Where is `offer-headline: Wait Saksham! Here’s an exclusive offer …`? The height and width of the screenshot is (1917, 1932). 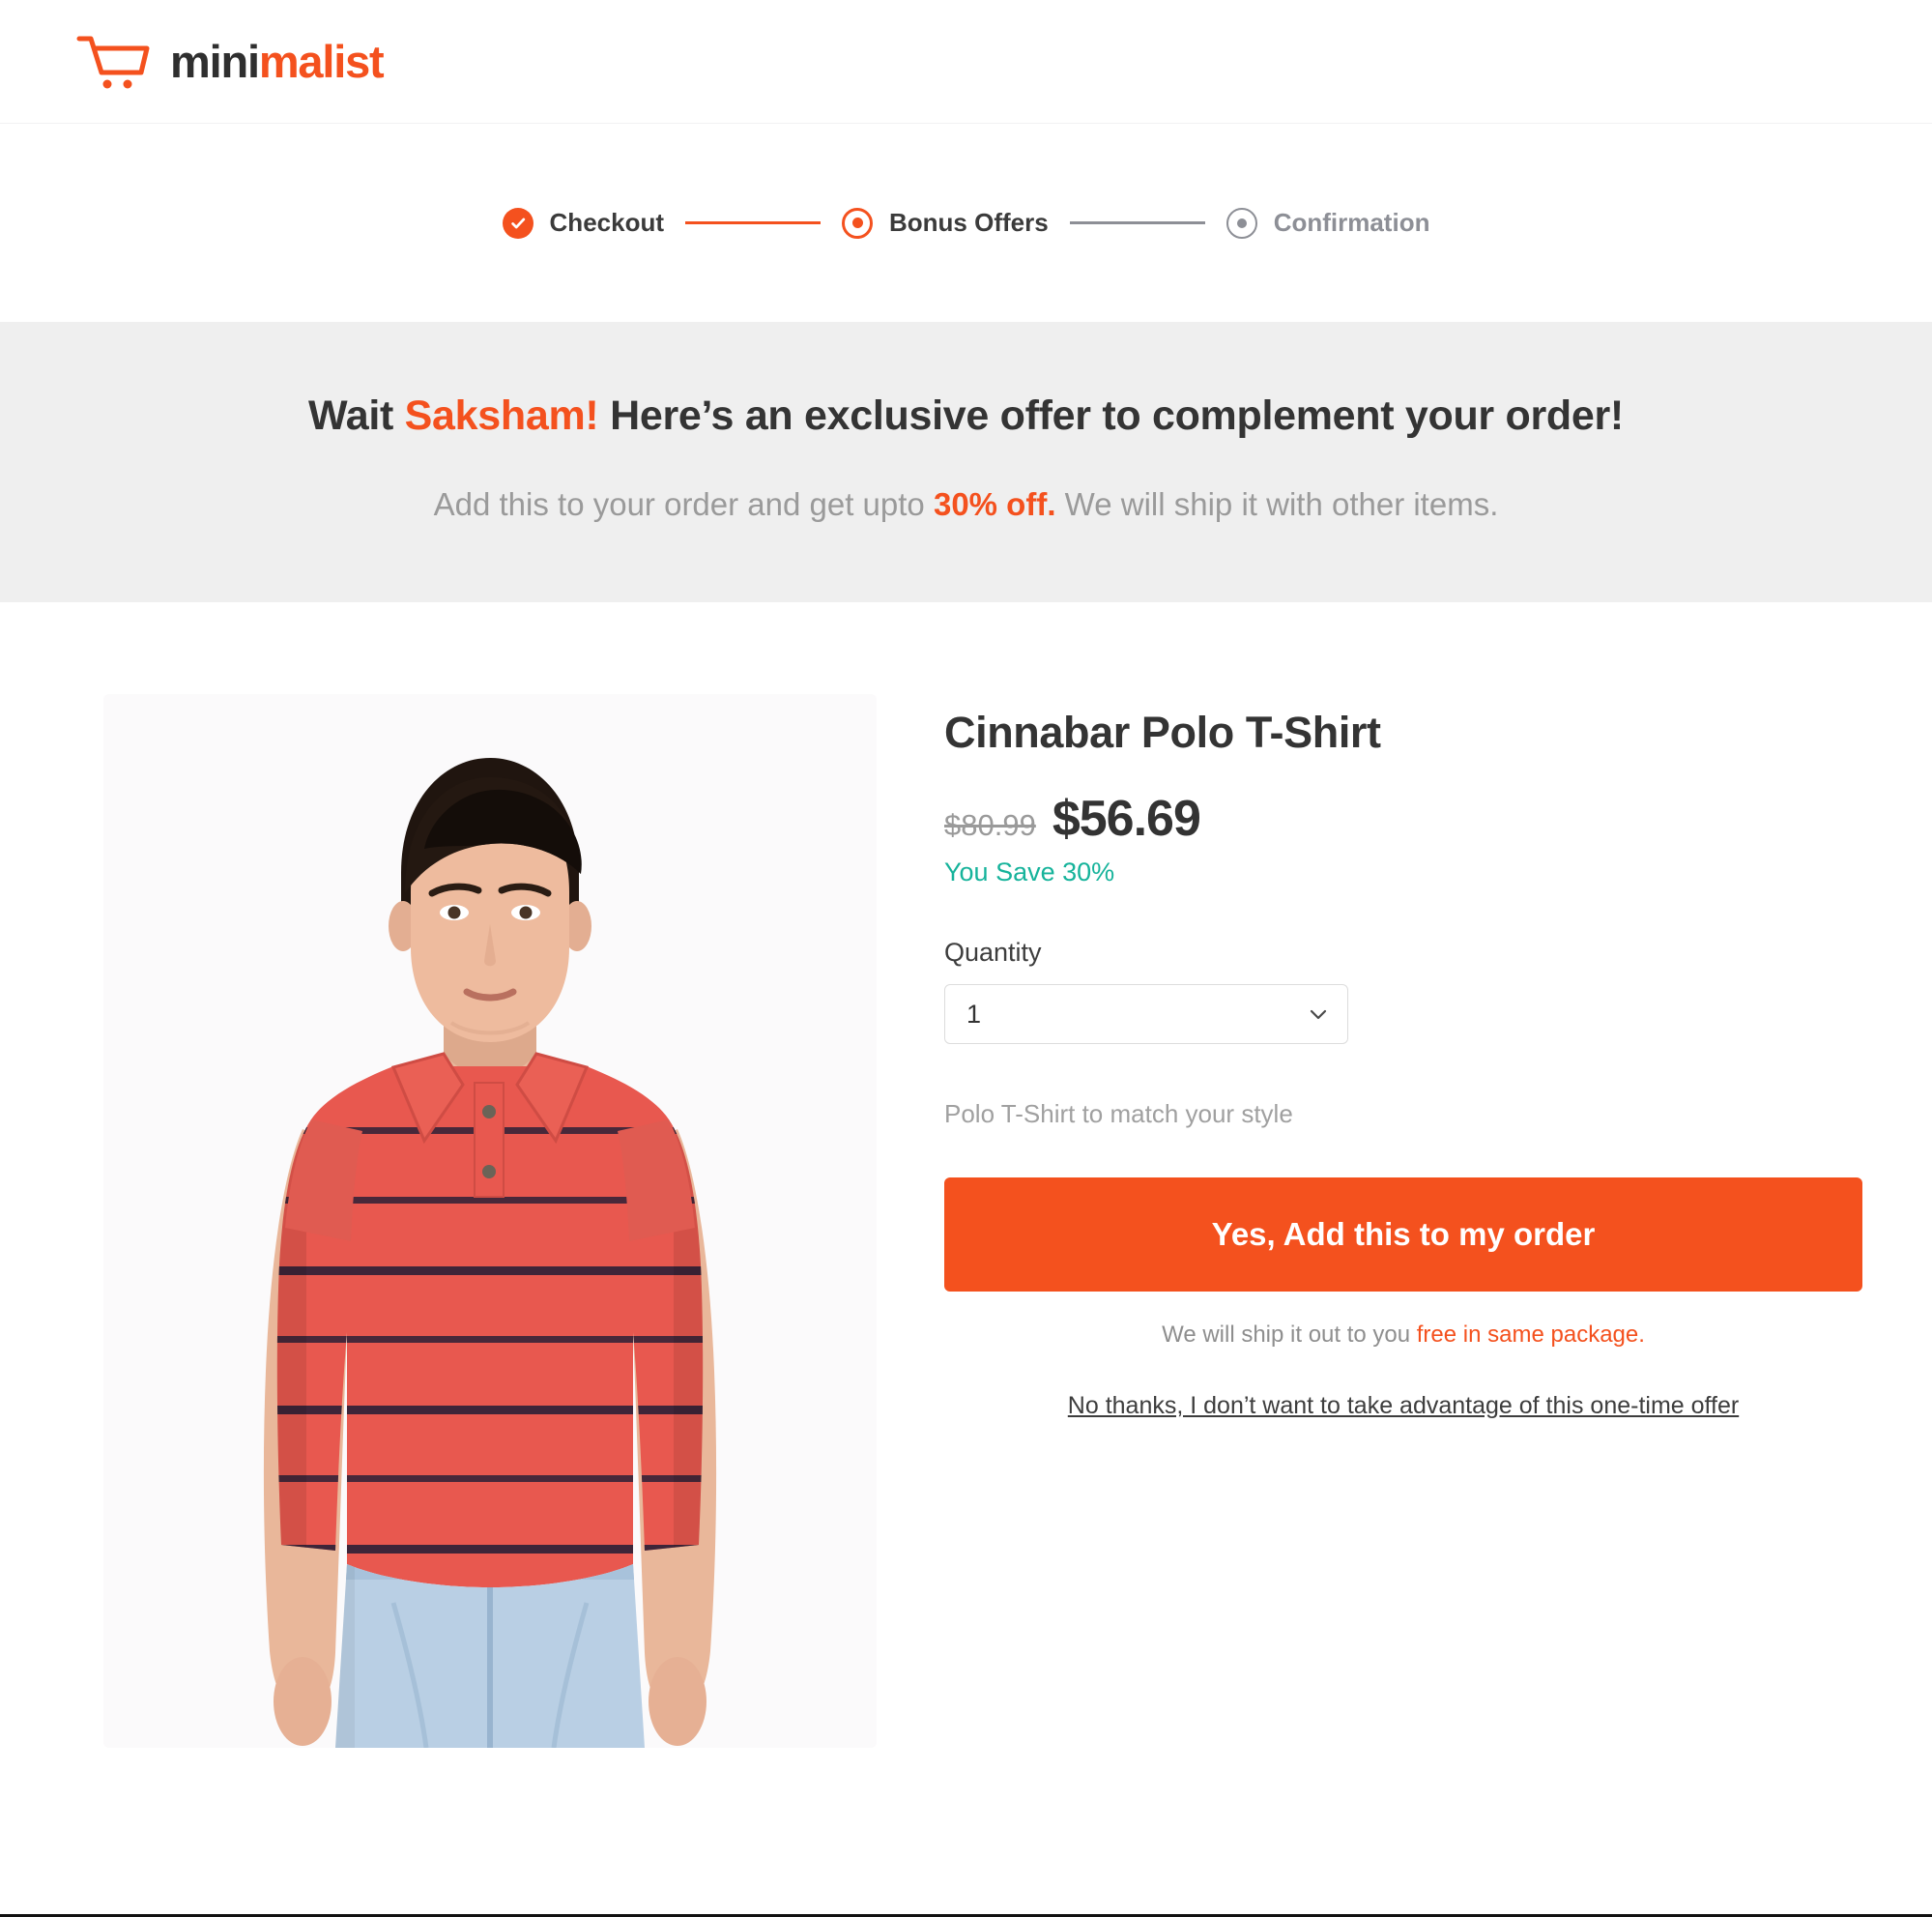
offer-headline: Wait Saksham! Here’s an exclusive offer … is located at coordinates (966, 417).